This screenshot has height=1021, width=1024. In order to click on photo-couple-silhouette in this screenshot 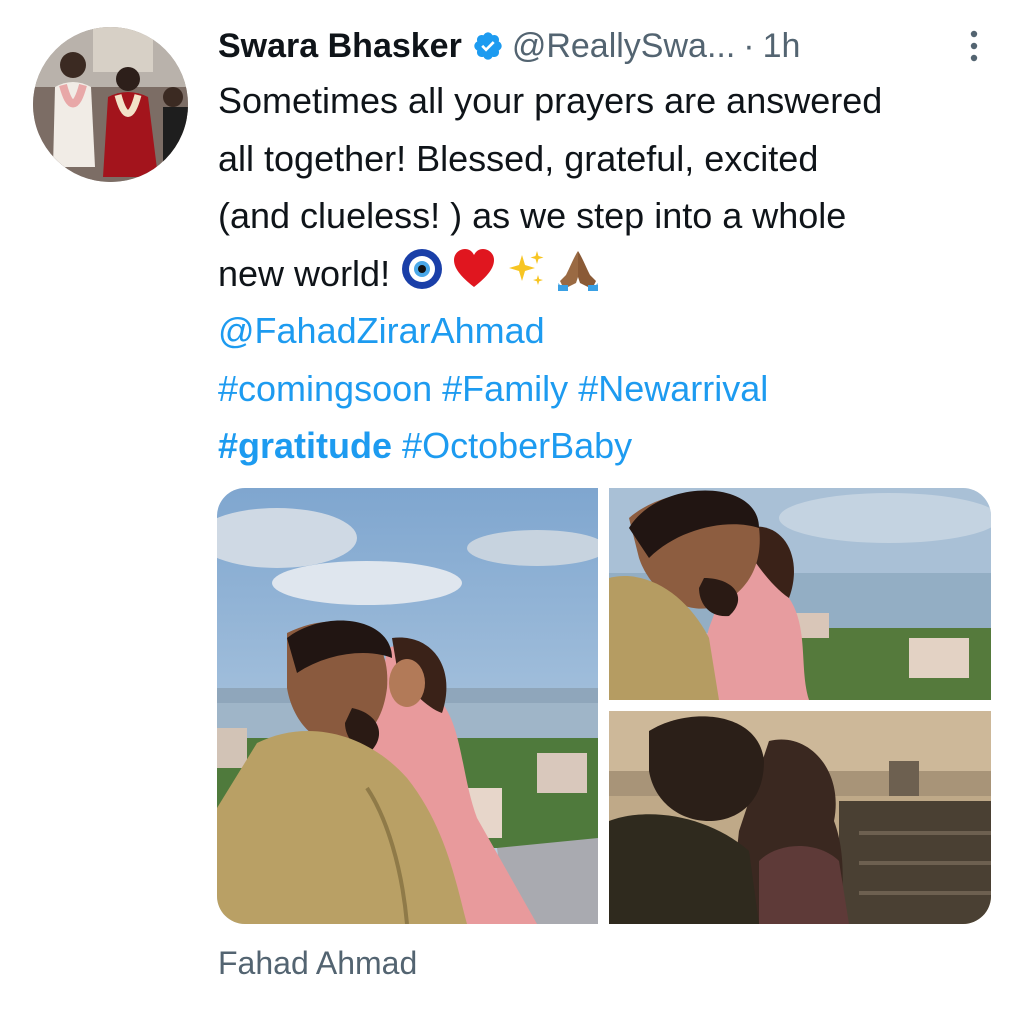, I will do `click(800, 817)`.